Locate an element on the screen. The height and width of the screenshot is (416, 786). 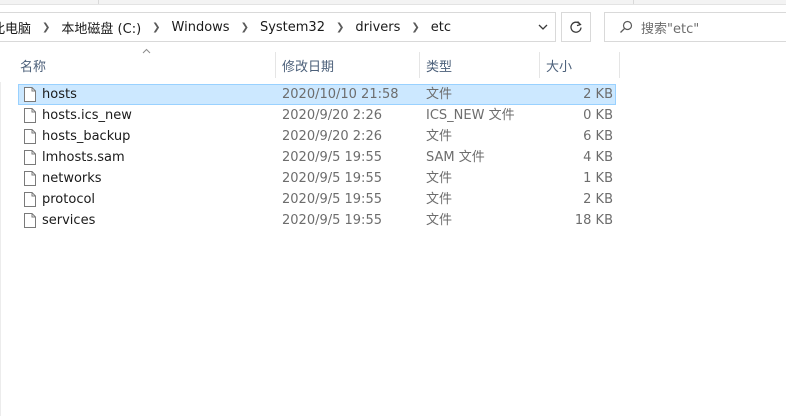
file-name: networks is located at coordinates (72, 178).